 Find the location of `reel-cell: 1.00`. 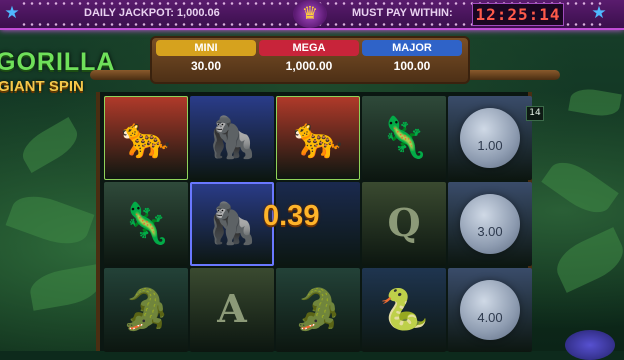

reel-cell: 1.00 is located at coordinates (490, 138).